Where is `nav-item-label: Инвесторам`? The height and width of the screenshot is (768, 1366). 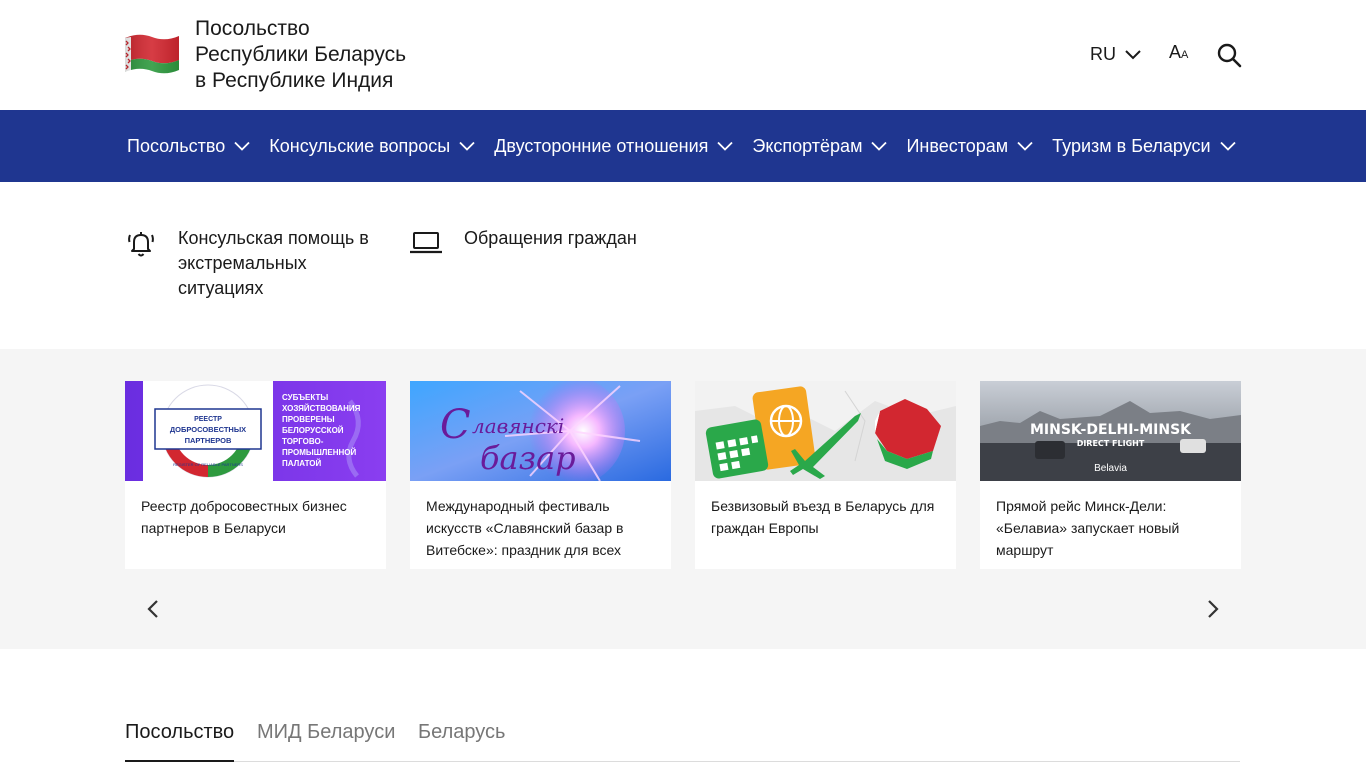 nav-item-label: Инвесторам is located at coordinates (957, 145).